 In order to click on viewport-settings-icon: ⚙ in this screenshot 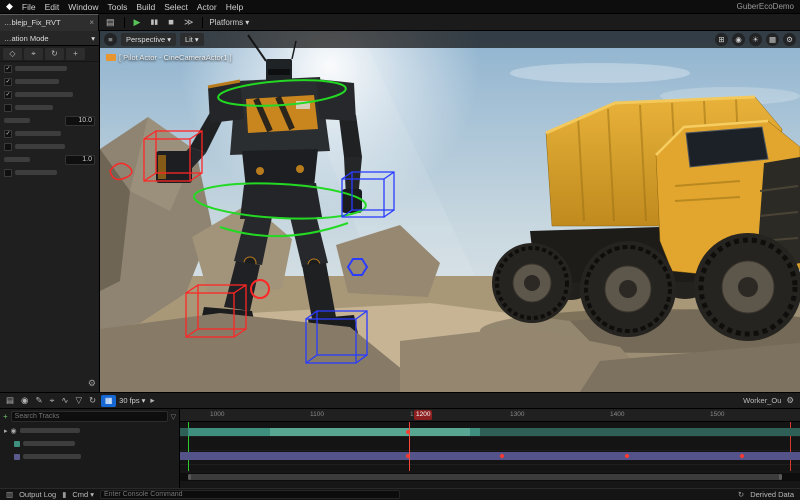, I will do `click(789, 39)`.